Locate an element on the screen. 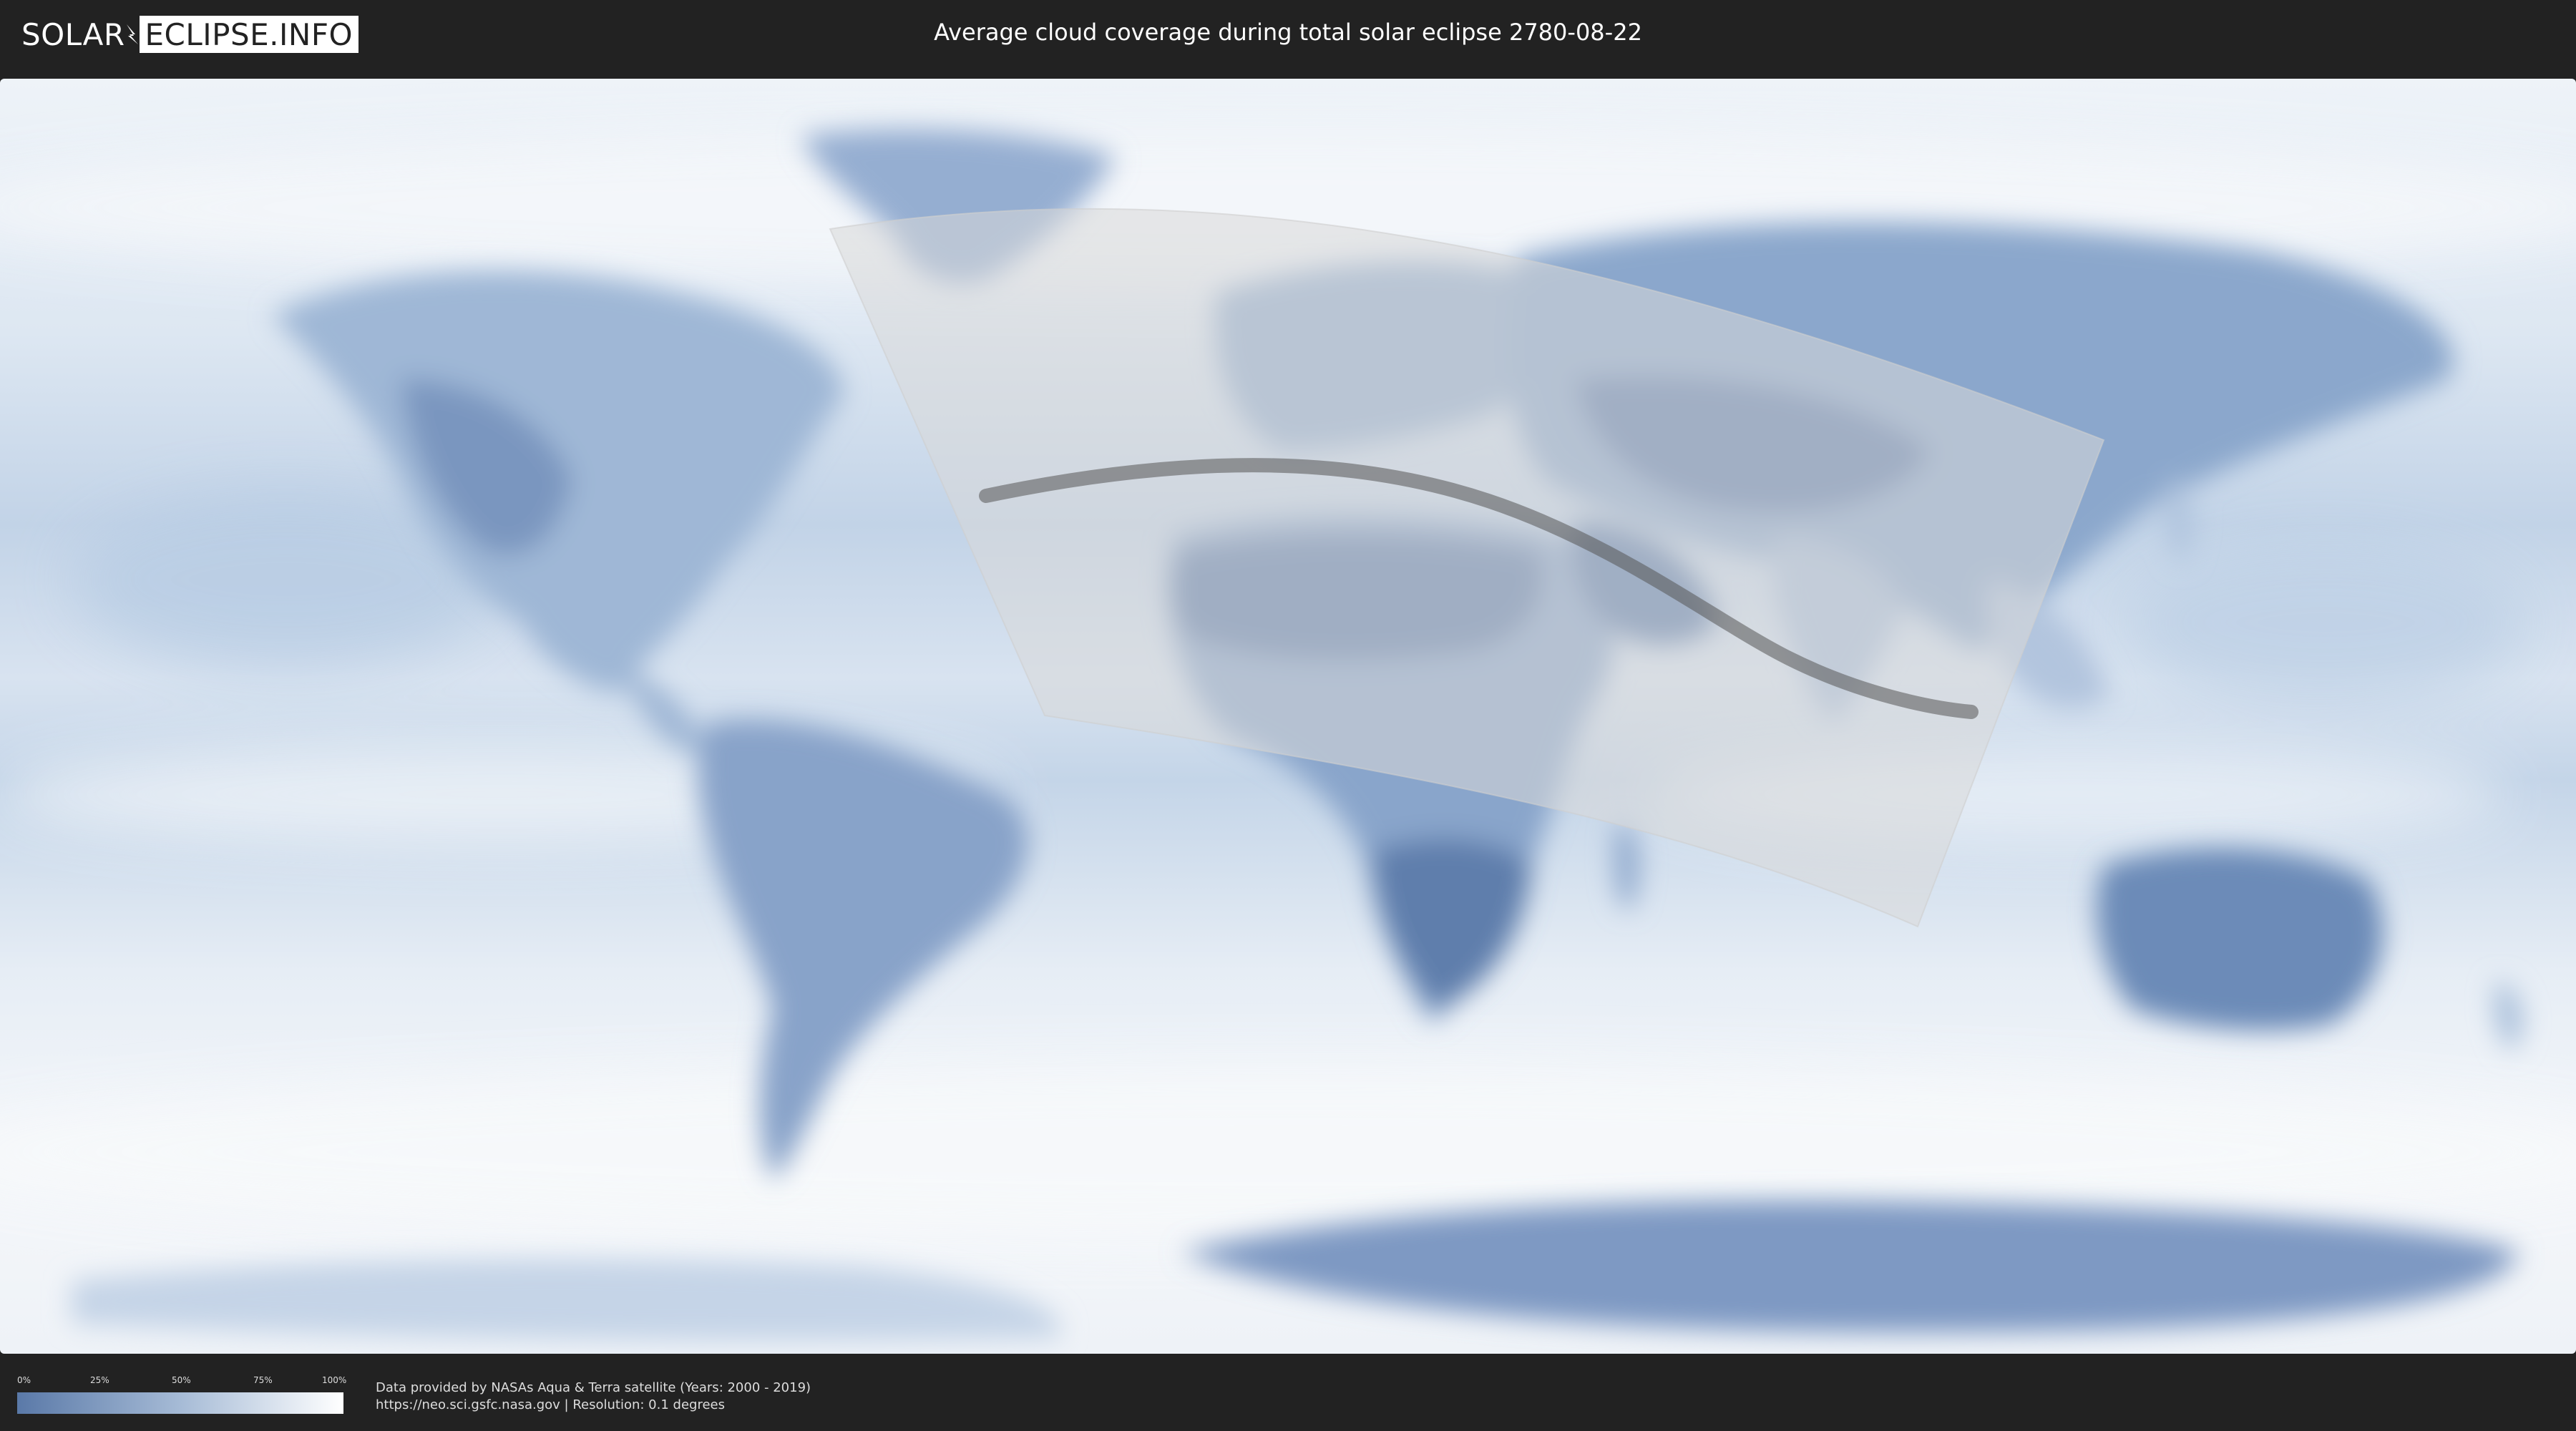 This screenshot has width=2576, height=1431. legend-tick-0: 0% is located at coordinates (24, 1380).